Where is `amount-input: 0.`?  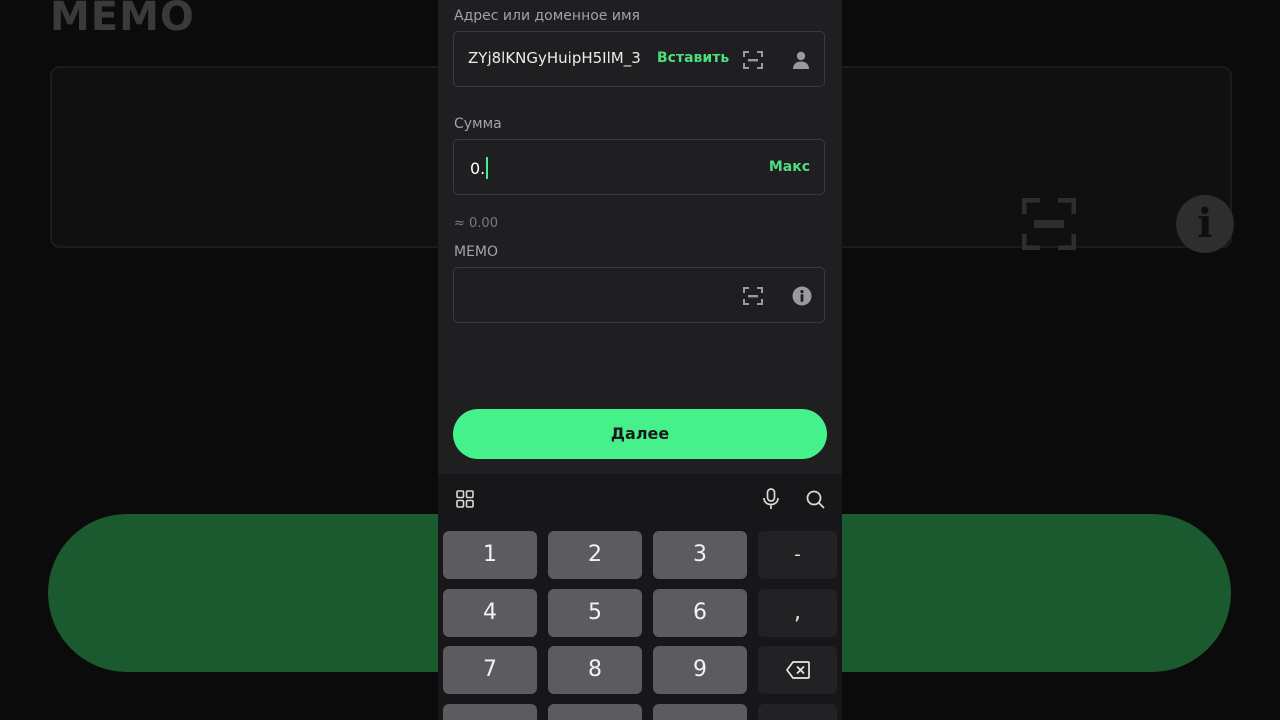 amount-input: 0. is located at coordinates (479, 168).